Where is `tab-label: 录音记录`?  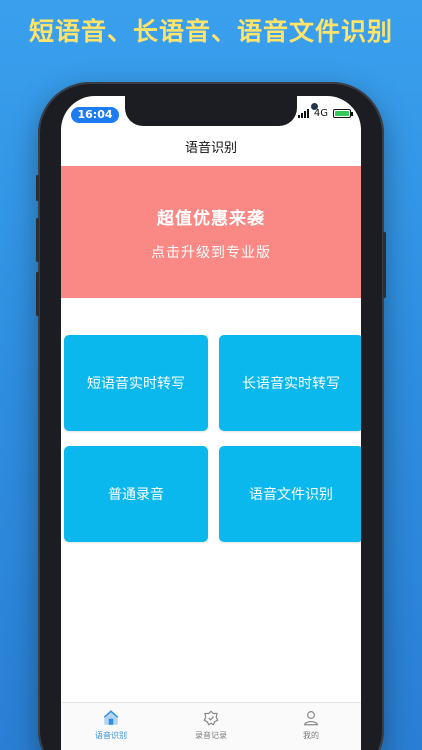 tab-label: 录音记录 is located at coordinates (211, 735).